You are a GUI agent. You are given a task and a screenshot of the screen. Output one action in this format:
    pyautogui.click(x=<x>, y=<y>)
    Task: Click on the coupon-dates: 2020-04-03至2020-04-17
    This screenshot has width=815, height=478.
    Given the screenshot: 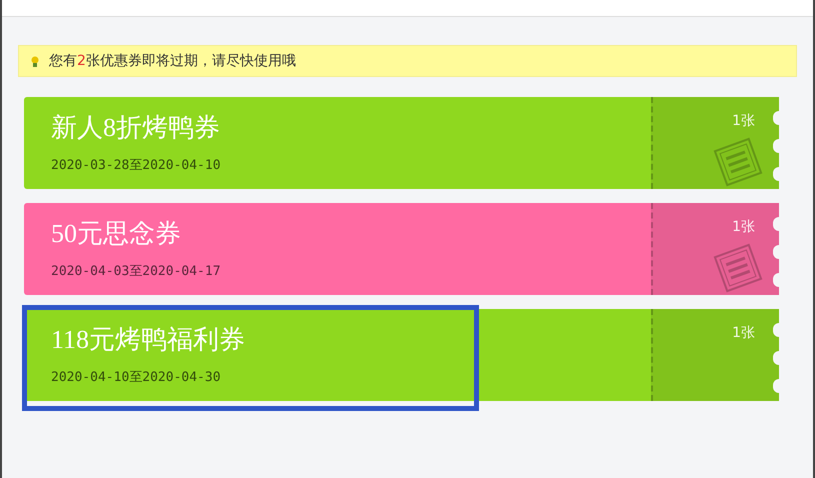 What is the action you would take?
    pyautogui.click(x=136, y=272)
    